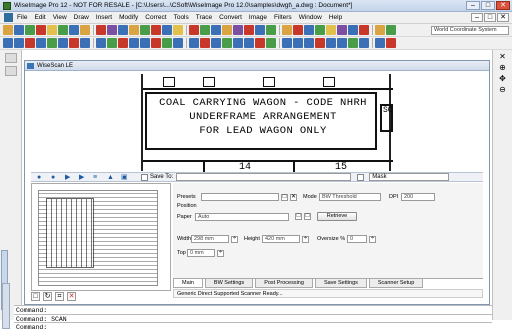  I want to click on delete-icon: ✕, so click(71, 296).